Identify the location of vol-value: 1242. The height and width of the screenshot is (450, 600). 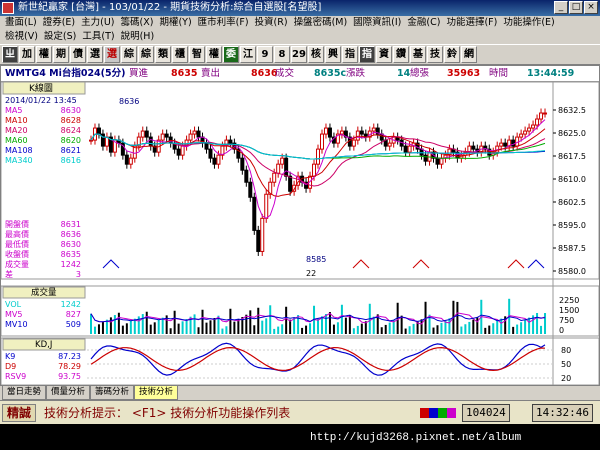
(71, 304).